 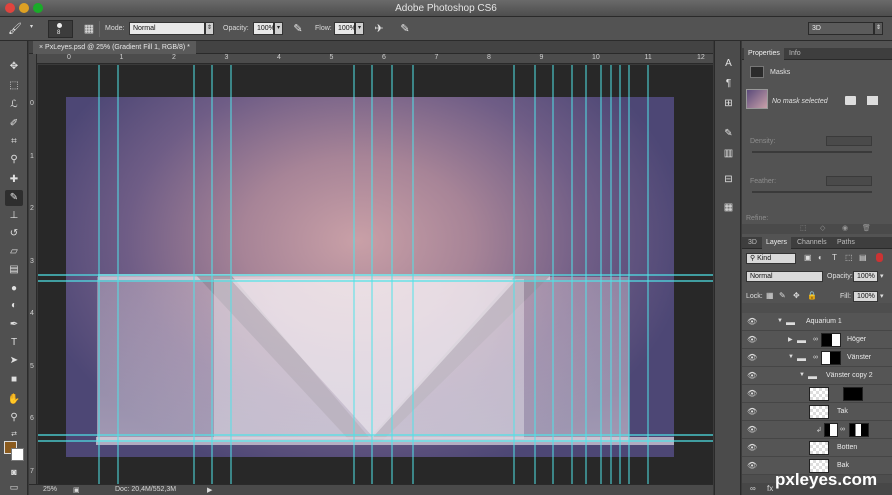 What do you see at coordinates (812, 295) in the screenshot?
I see `lock-all-icon: 🔒` at bounding box center [812, 295].